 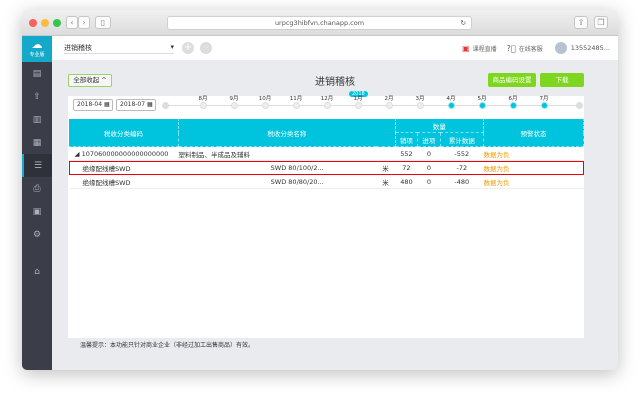 I want to click on report-icon: ▦, so click(x=37, y=142).